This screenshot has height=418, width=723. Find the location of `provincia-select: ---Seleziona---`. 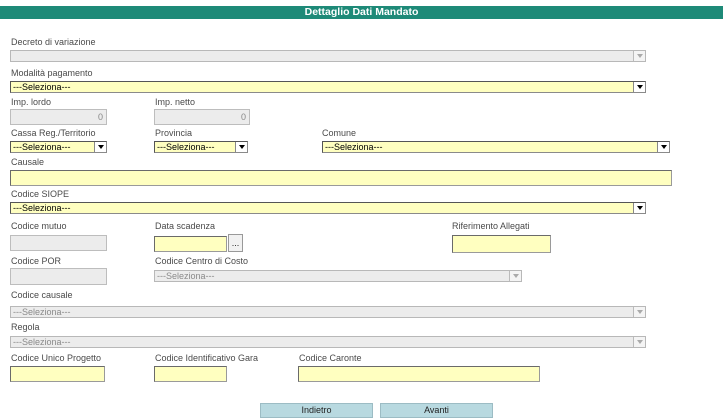

provincia-select: ---Seleziona--- is located at coordinates (201, 147).